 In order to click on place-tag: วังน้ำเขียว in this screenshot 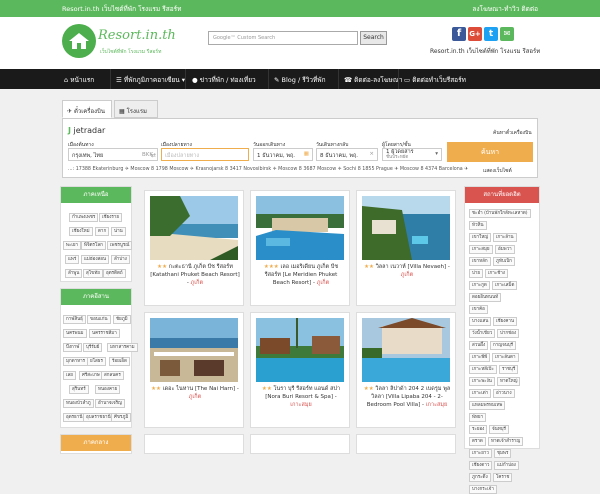, I will do `click(482, 333)`.